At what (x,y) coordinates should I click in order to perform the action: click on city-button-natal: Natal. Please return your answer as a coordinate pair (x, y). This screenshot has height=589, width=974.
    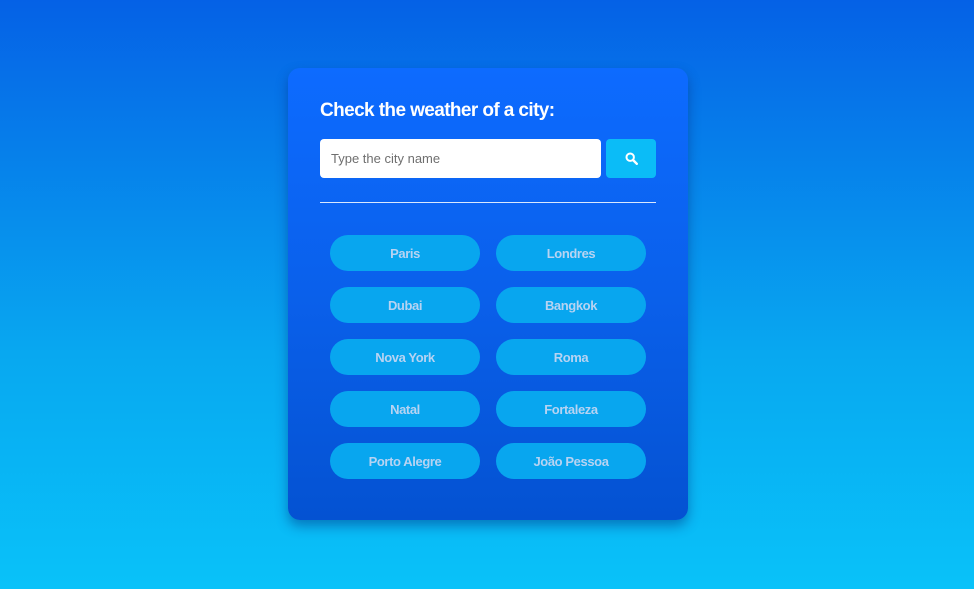
    Looking at the image, I should click on (405, 409).